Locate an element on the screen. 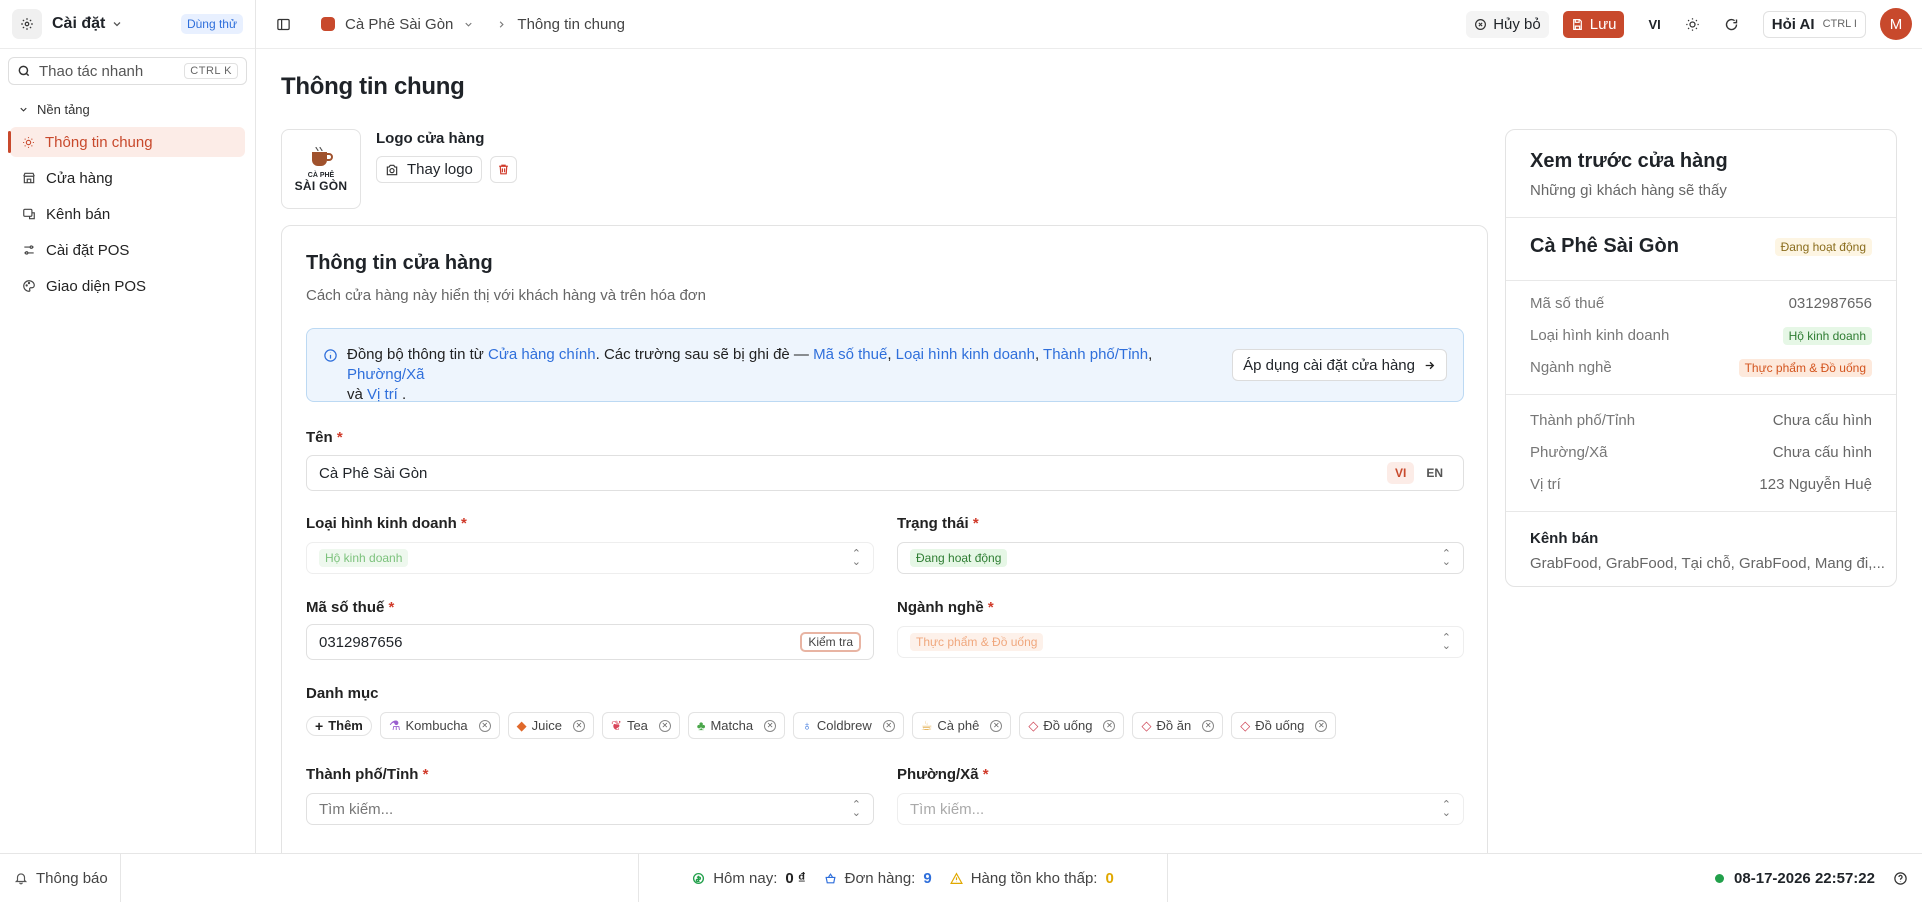  info-text-part: , is located at coordinates (1039, 354).